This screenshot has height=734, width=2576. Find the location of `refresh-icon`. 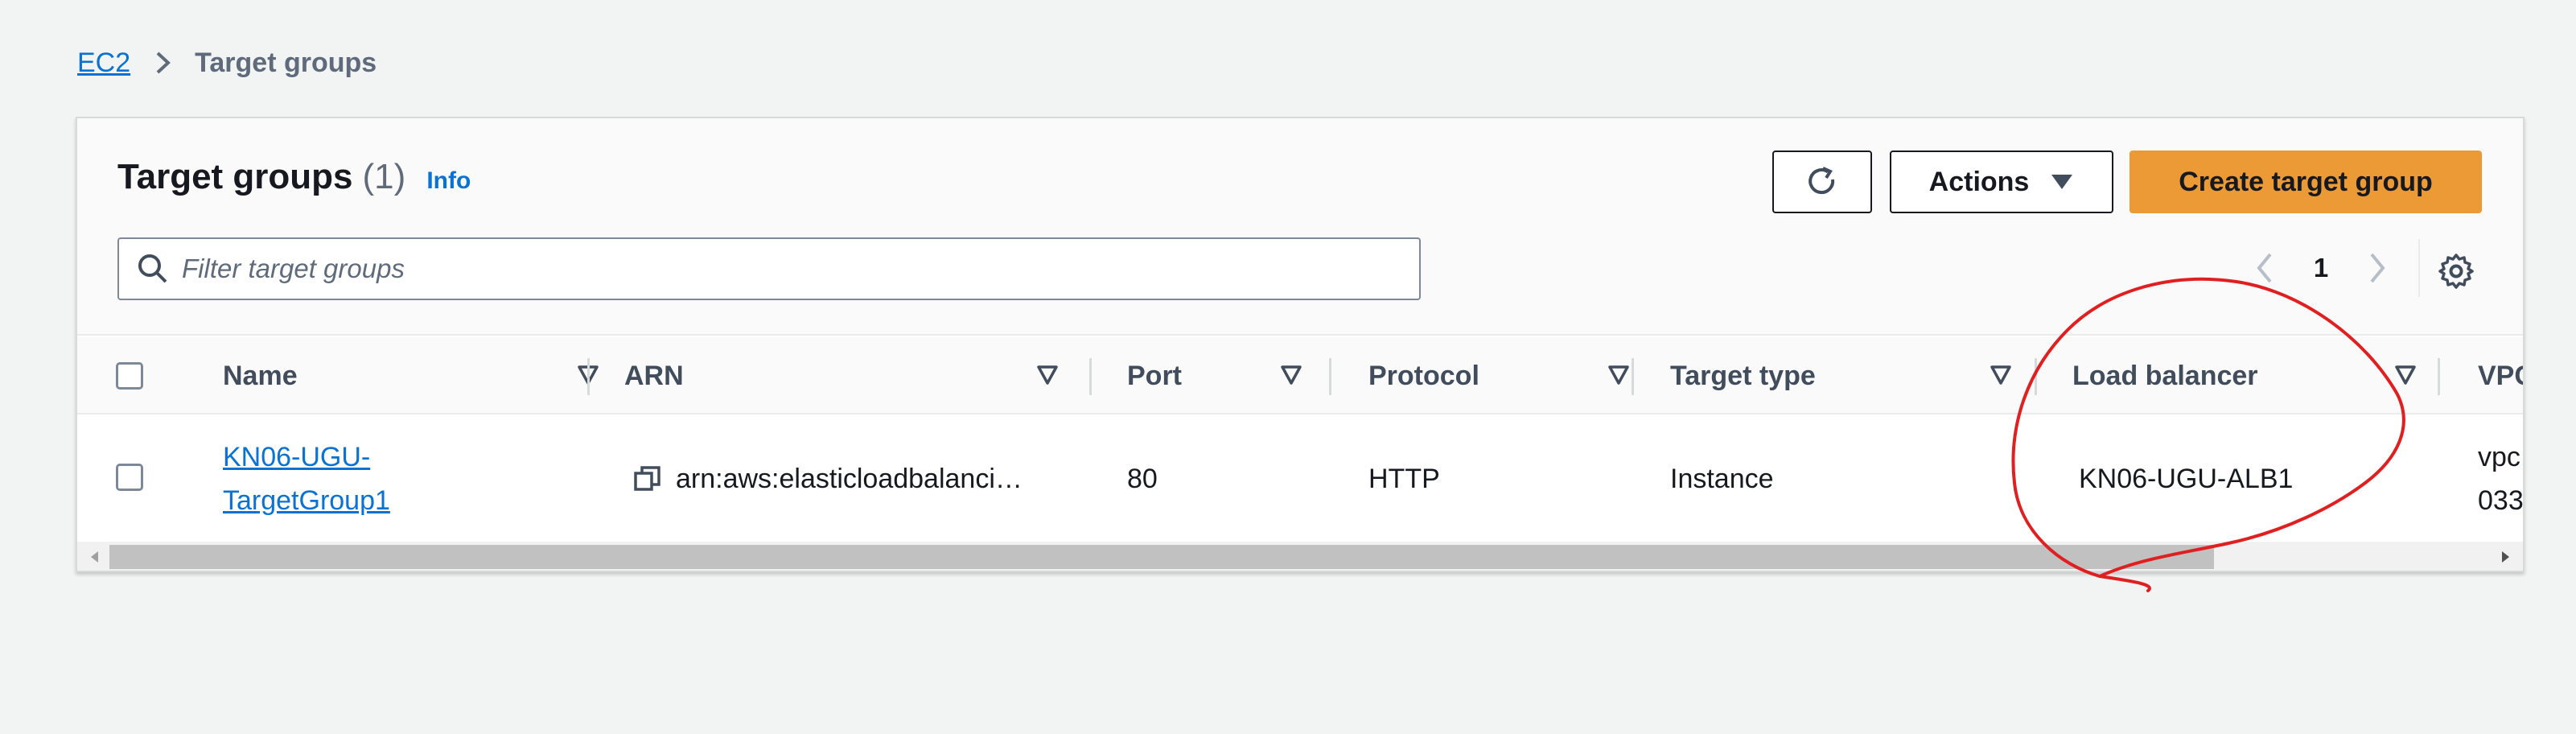

refresh-icon is located at coordinates (1822, 181).